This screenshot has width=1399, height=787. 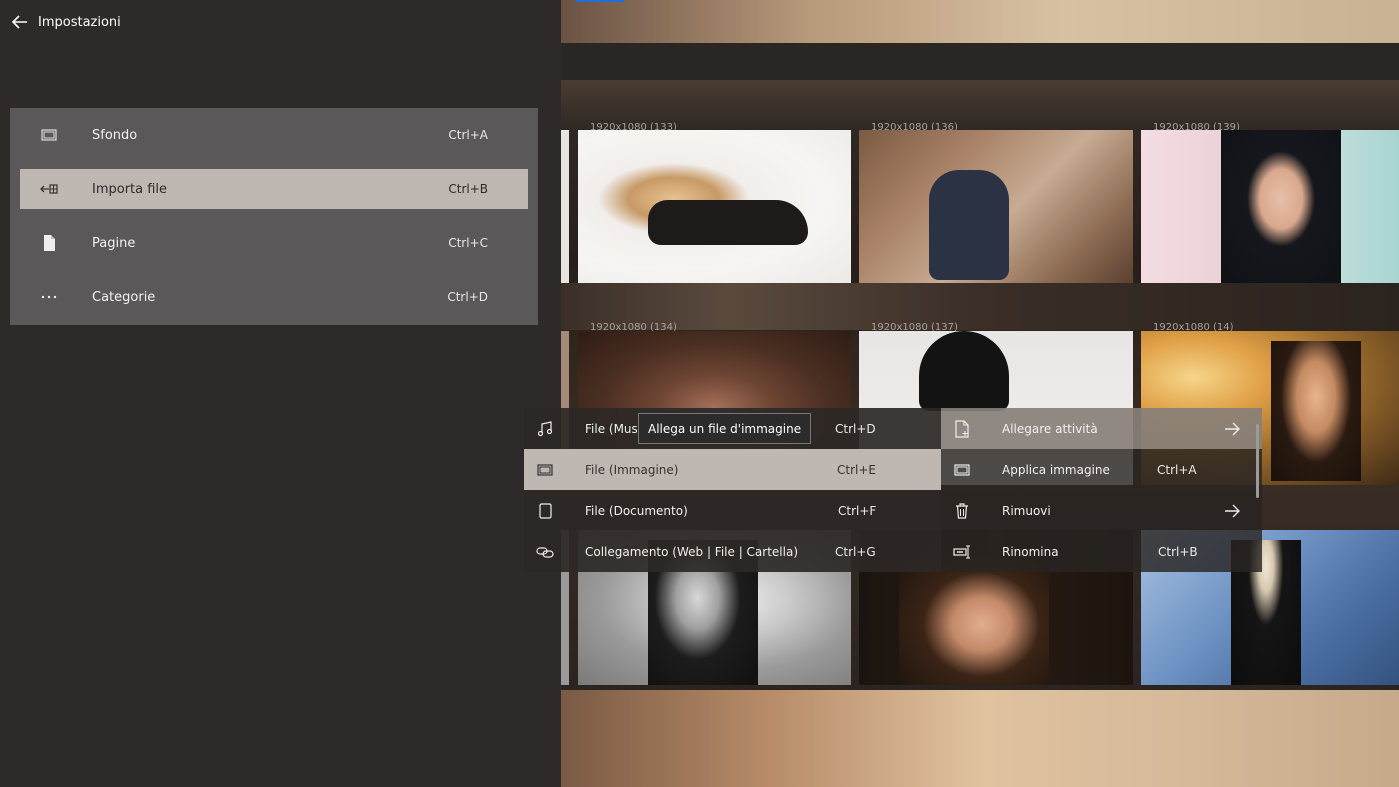 I want to click on gallery-spacer, so click(x=980, y=61).